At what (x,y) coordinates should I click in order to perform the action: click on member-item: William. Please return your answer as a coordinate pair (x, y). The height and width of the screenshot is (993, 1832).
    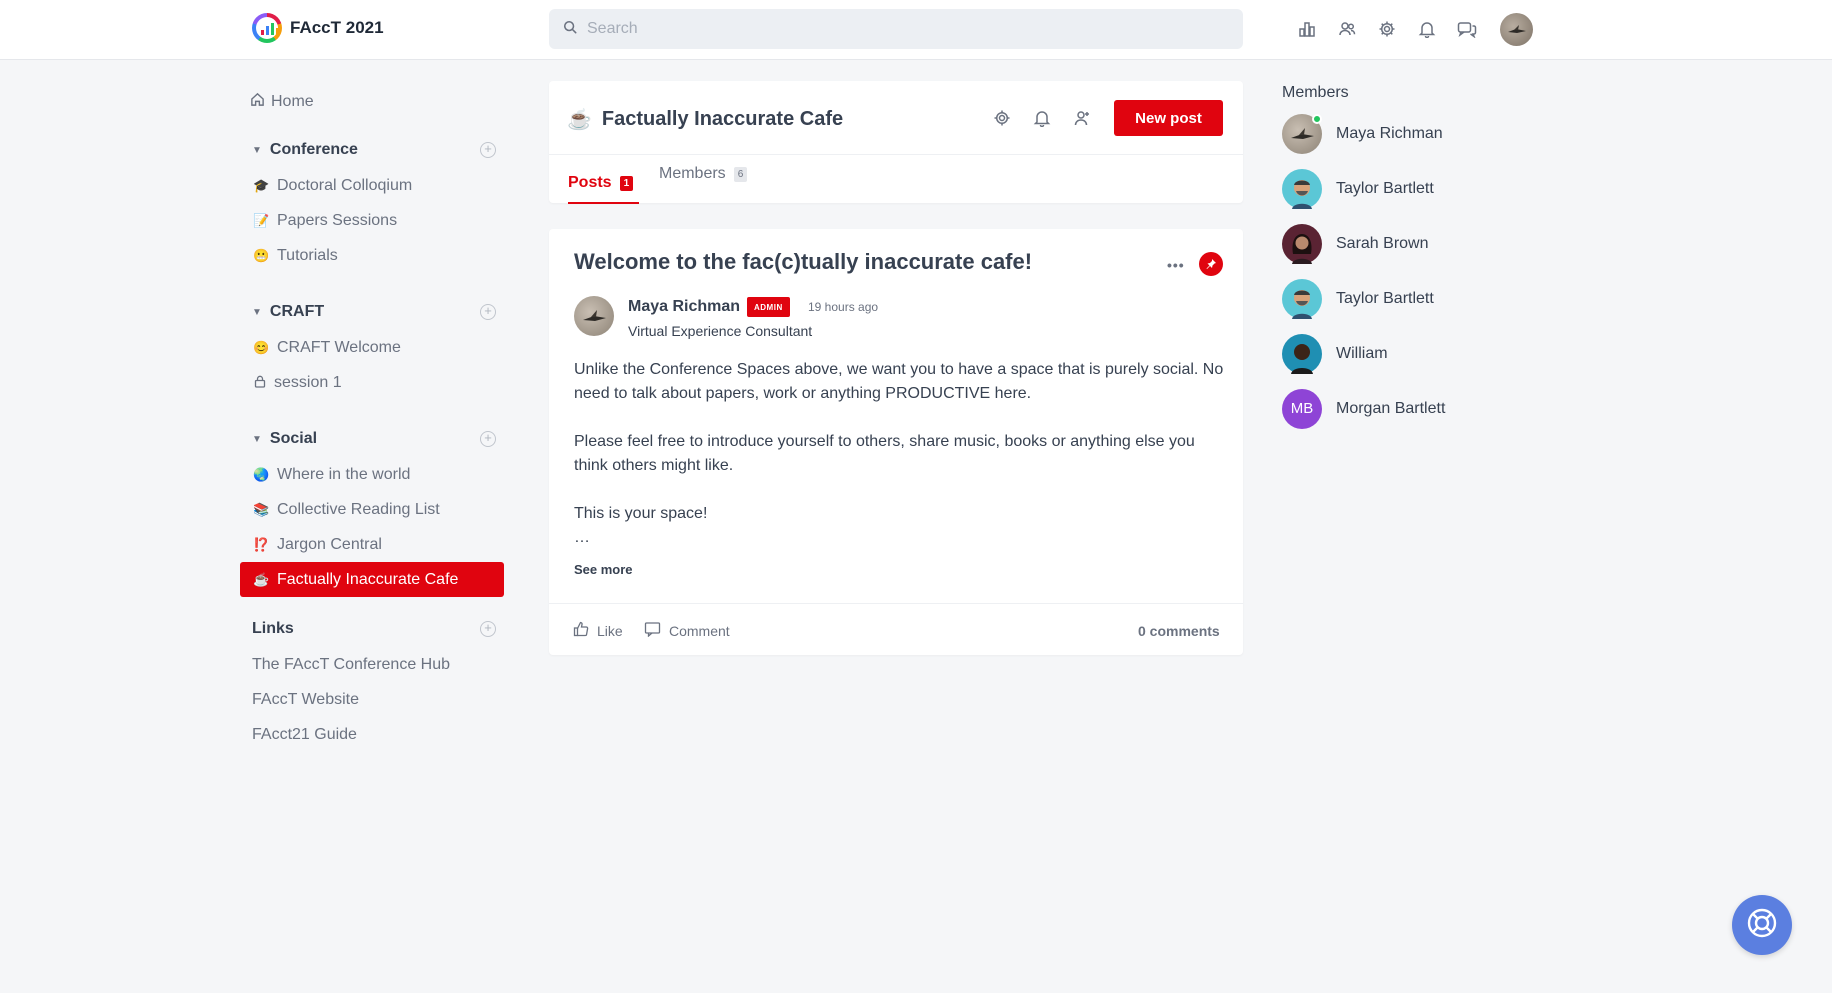
    Looking at the image, I should click on (1412, 353).